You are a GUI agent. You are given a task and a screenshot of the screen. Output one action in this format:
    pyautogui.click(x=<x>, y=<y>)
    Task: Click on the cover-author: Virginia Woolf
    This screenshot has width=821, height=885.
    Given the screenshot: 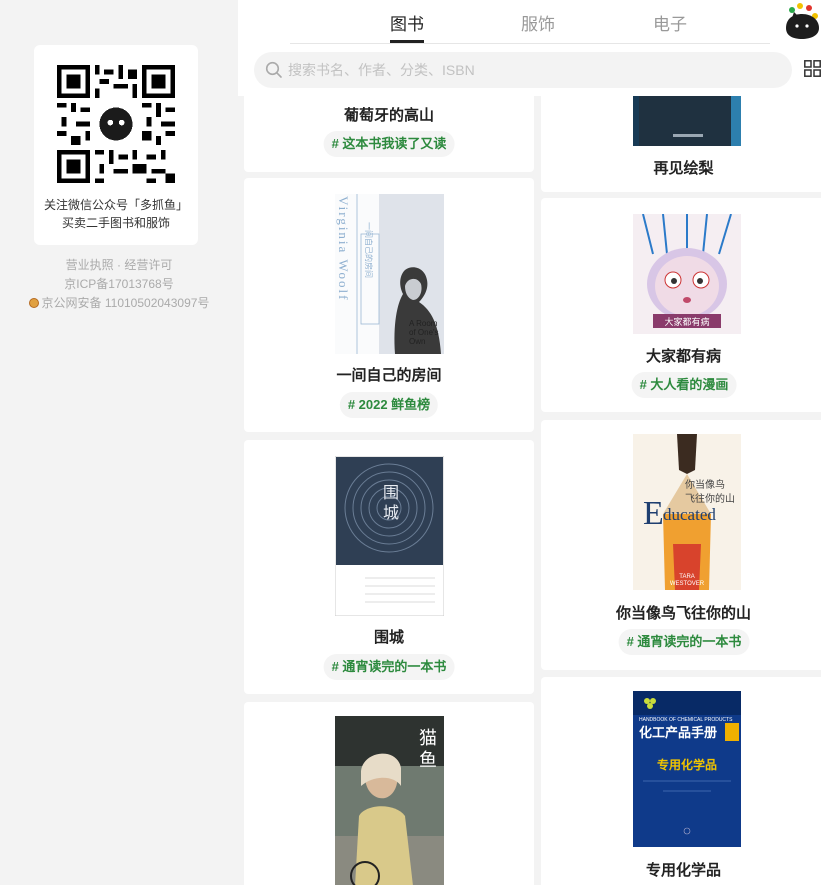 What is the action you would take?
    pyautogui.click(x=343, y=249)
    